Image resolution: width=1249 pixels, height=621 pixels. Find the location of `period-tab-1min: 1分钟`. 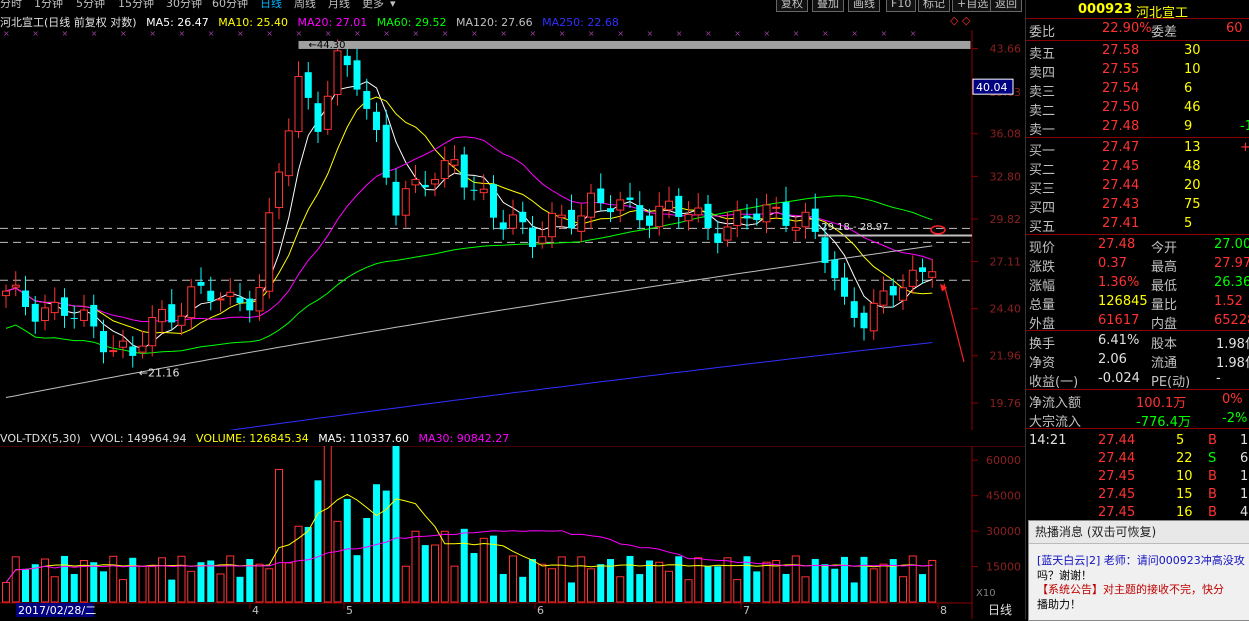

period-tab-1min: 1分钟 is located at coordinates (48, 5).